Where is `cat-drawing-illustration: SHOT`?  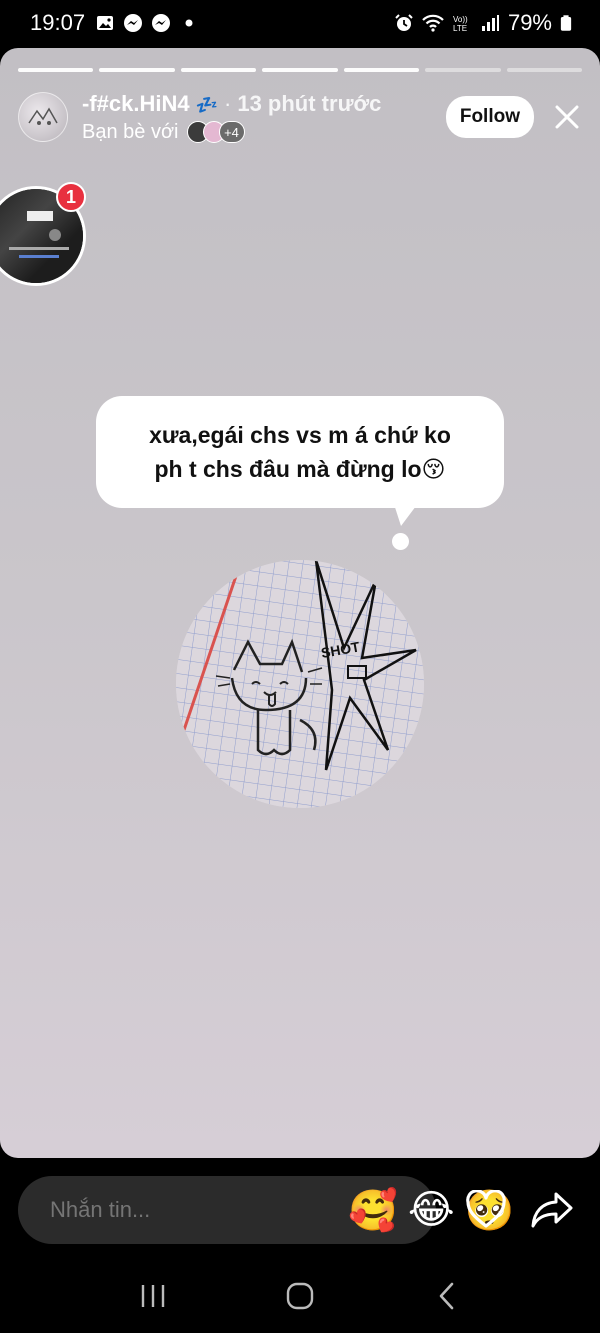
cat-drawing-illustration: SHOT is located at coordinates (300, 684).